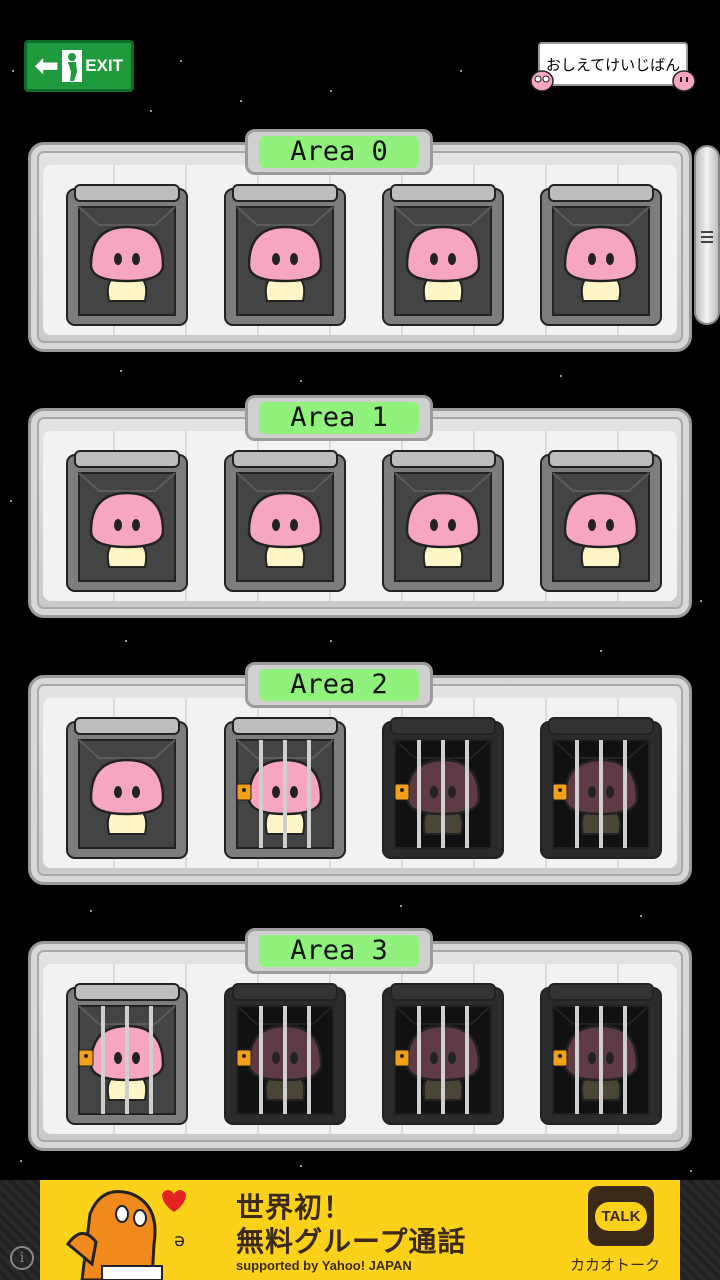 Image resolution: width=720 pixels, height=1280 pixels. I want to click on ad-mascot-image: ə, so click(125, 1235).